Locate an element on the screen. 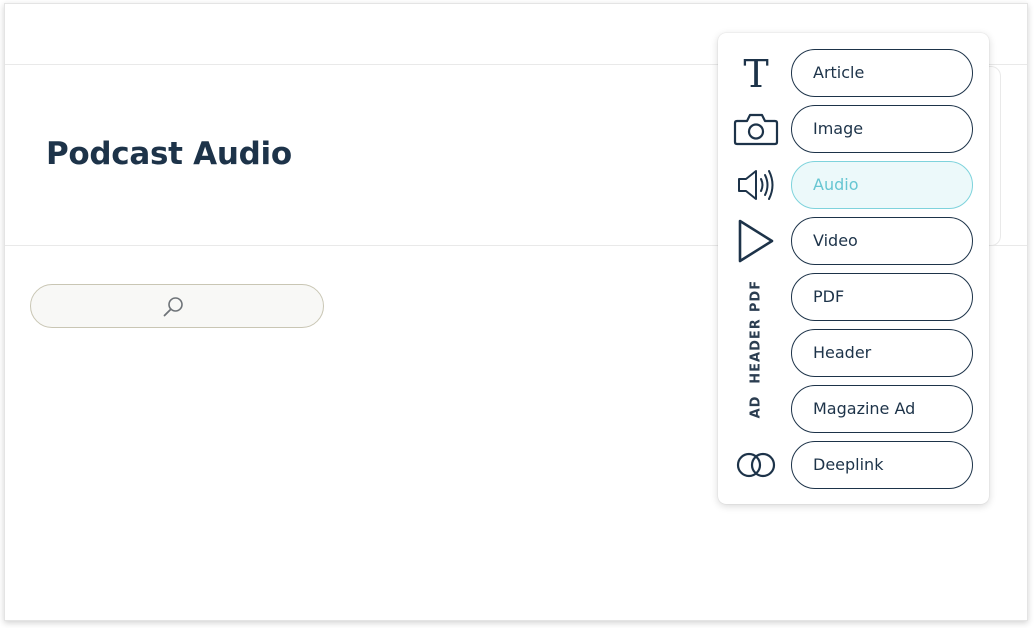 This screenshot has width=1034, height=628. svg-text: T is located at coordinates (755, 73).